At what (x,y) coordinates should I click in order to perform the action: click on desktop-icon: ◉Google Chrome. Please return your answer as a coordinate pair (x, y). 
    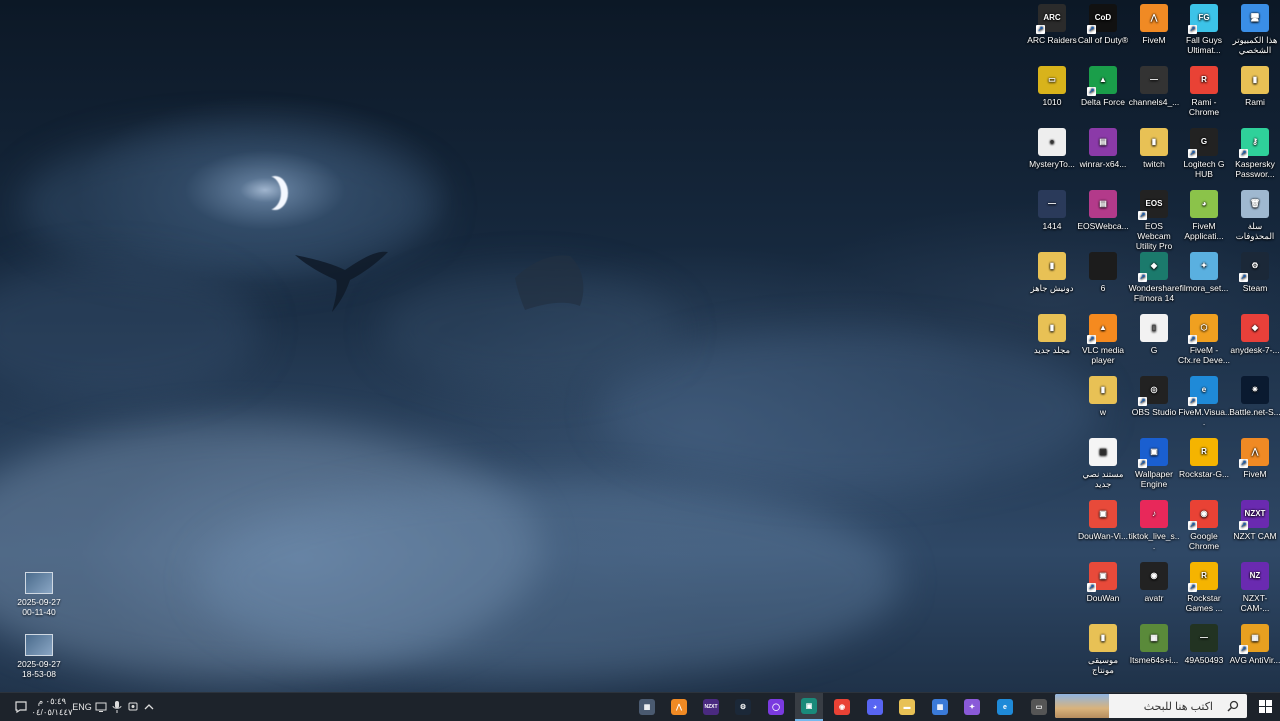
    Looking at the image, I should click on (1204, 525).